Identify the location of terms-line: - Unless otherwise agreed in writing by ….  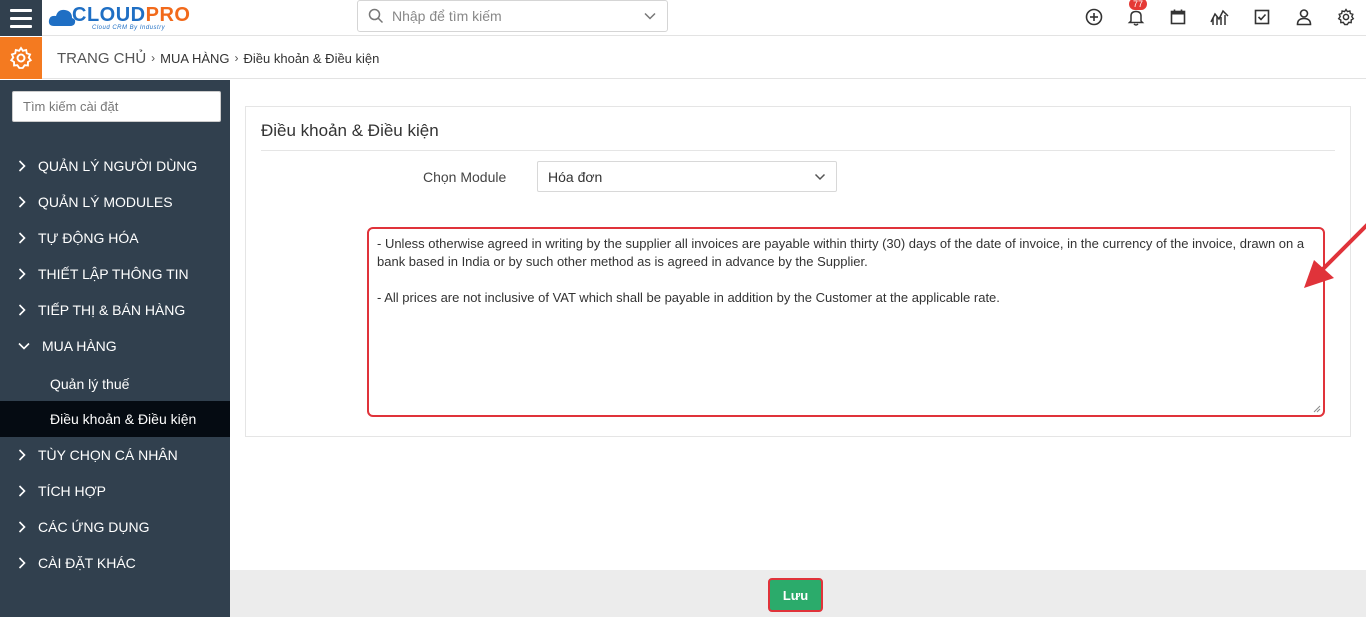
(841, 252).